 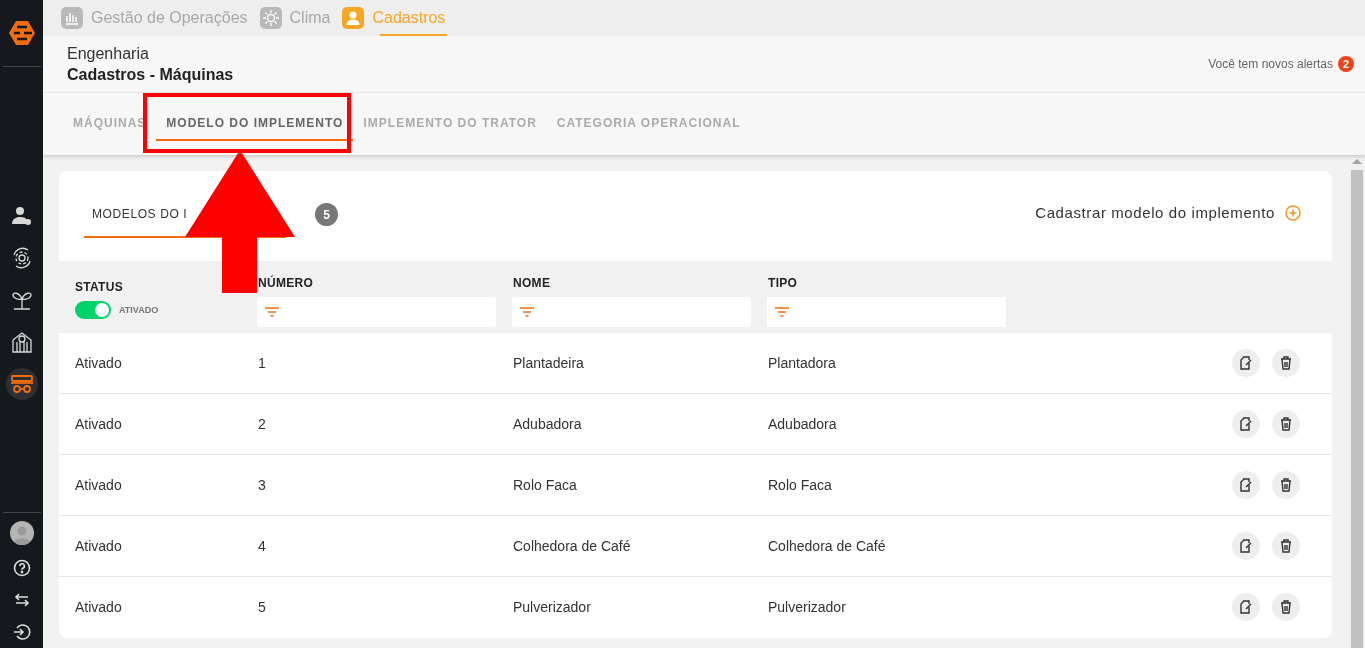 I want to click on table-cell-text: Plantadora, so click(x=802, y=363).